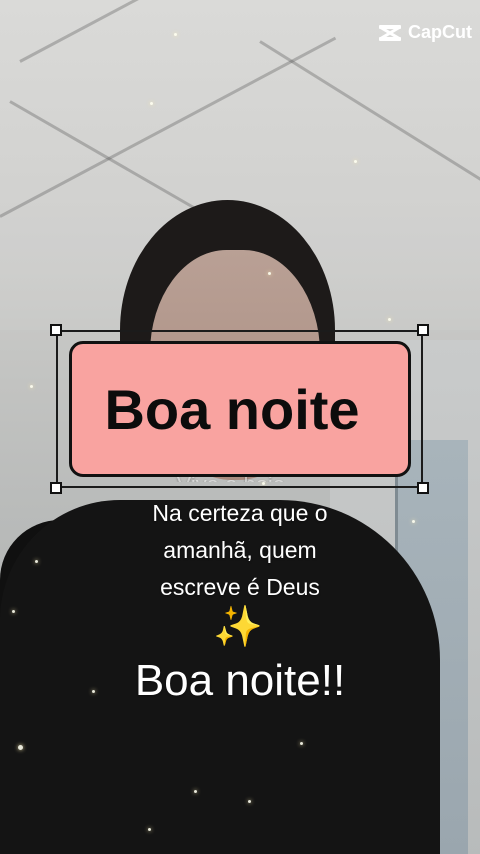 This screenshot has width=480, height=854. What do you see at coordinates (440, 32) in the screenshot?
I see `capcut-wordmark: CapCut` at bounding box center [440, 32].